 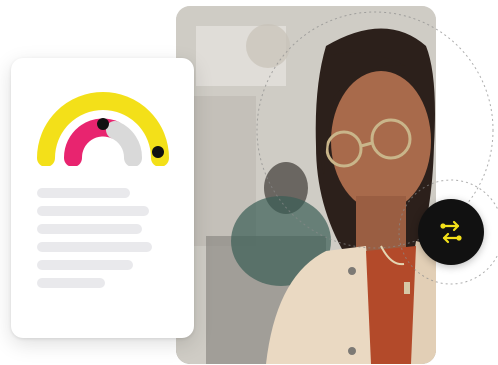 I want to click on swap-badge, so click(x=451, y=232).